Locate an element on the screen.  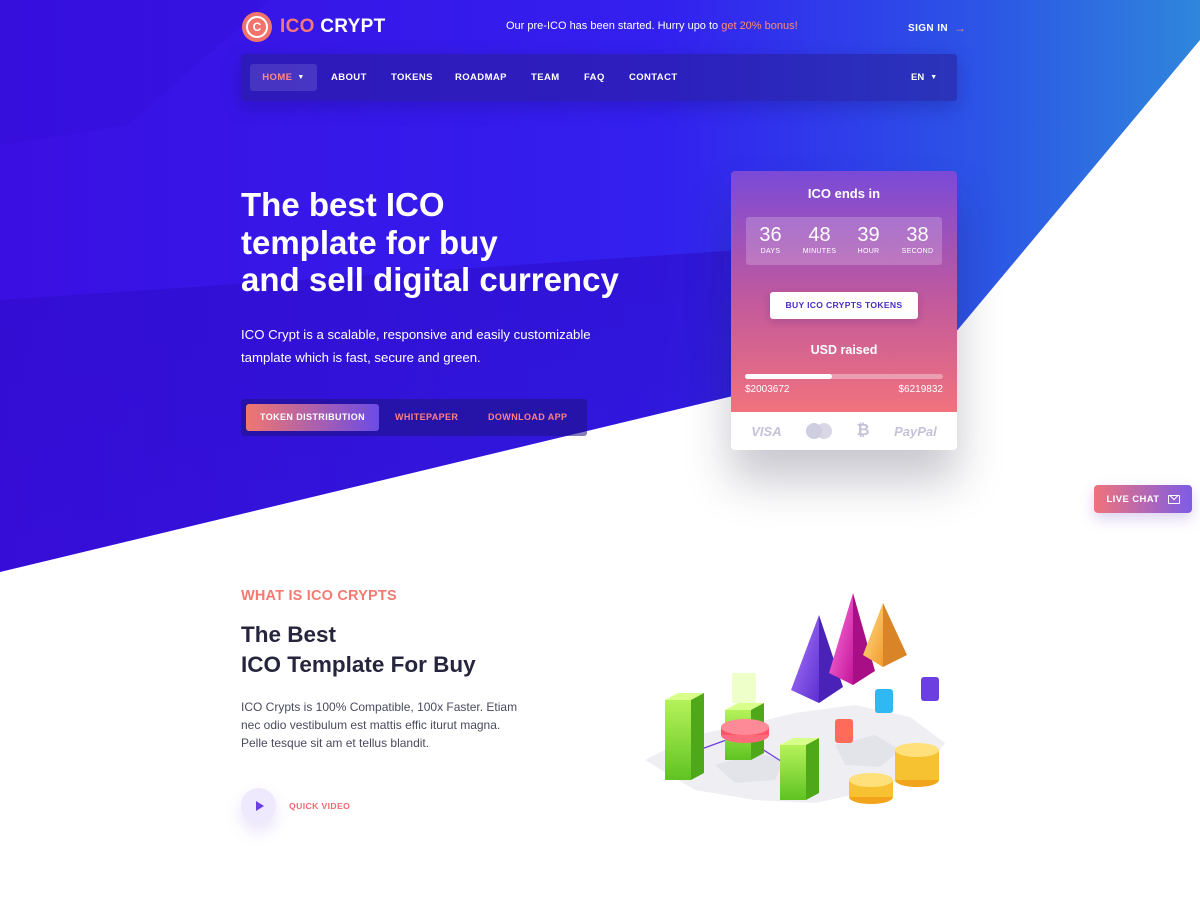
brand-name: ICO CRYPT is located at coordinates (332, 27).